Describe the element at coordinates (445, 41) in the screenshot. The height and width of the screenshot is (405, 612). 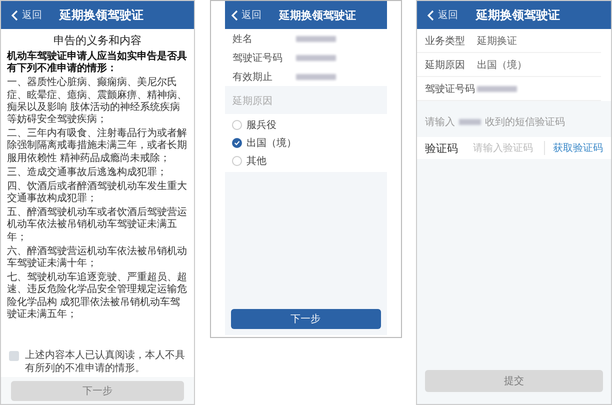
I see `field-label: 业务类型` at that location.